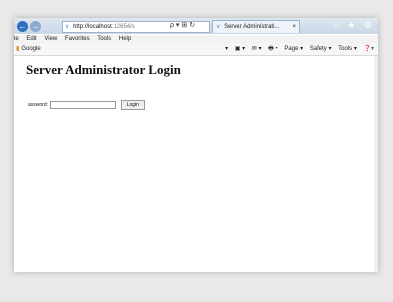 The width and height of the screenshot is (393, 302). I want to click on menu-view: View, so click(50, 39).